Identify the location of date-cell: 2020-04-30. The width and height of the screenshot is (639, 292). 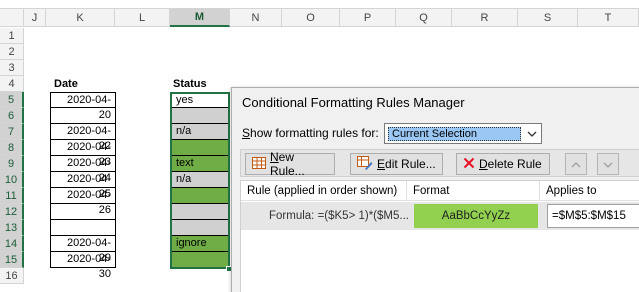
(83, 266).